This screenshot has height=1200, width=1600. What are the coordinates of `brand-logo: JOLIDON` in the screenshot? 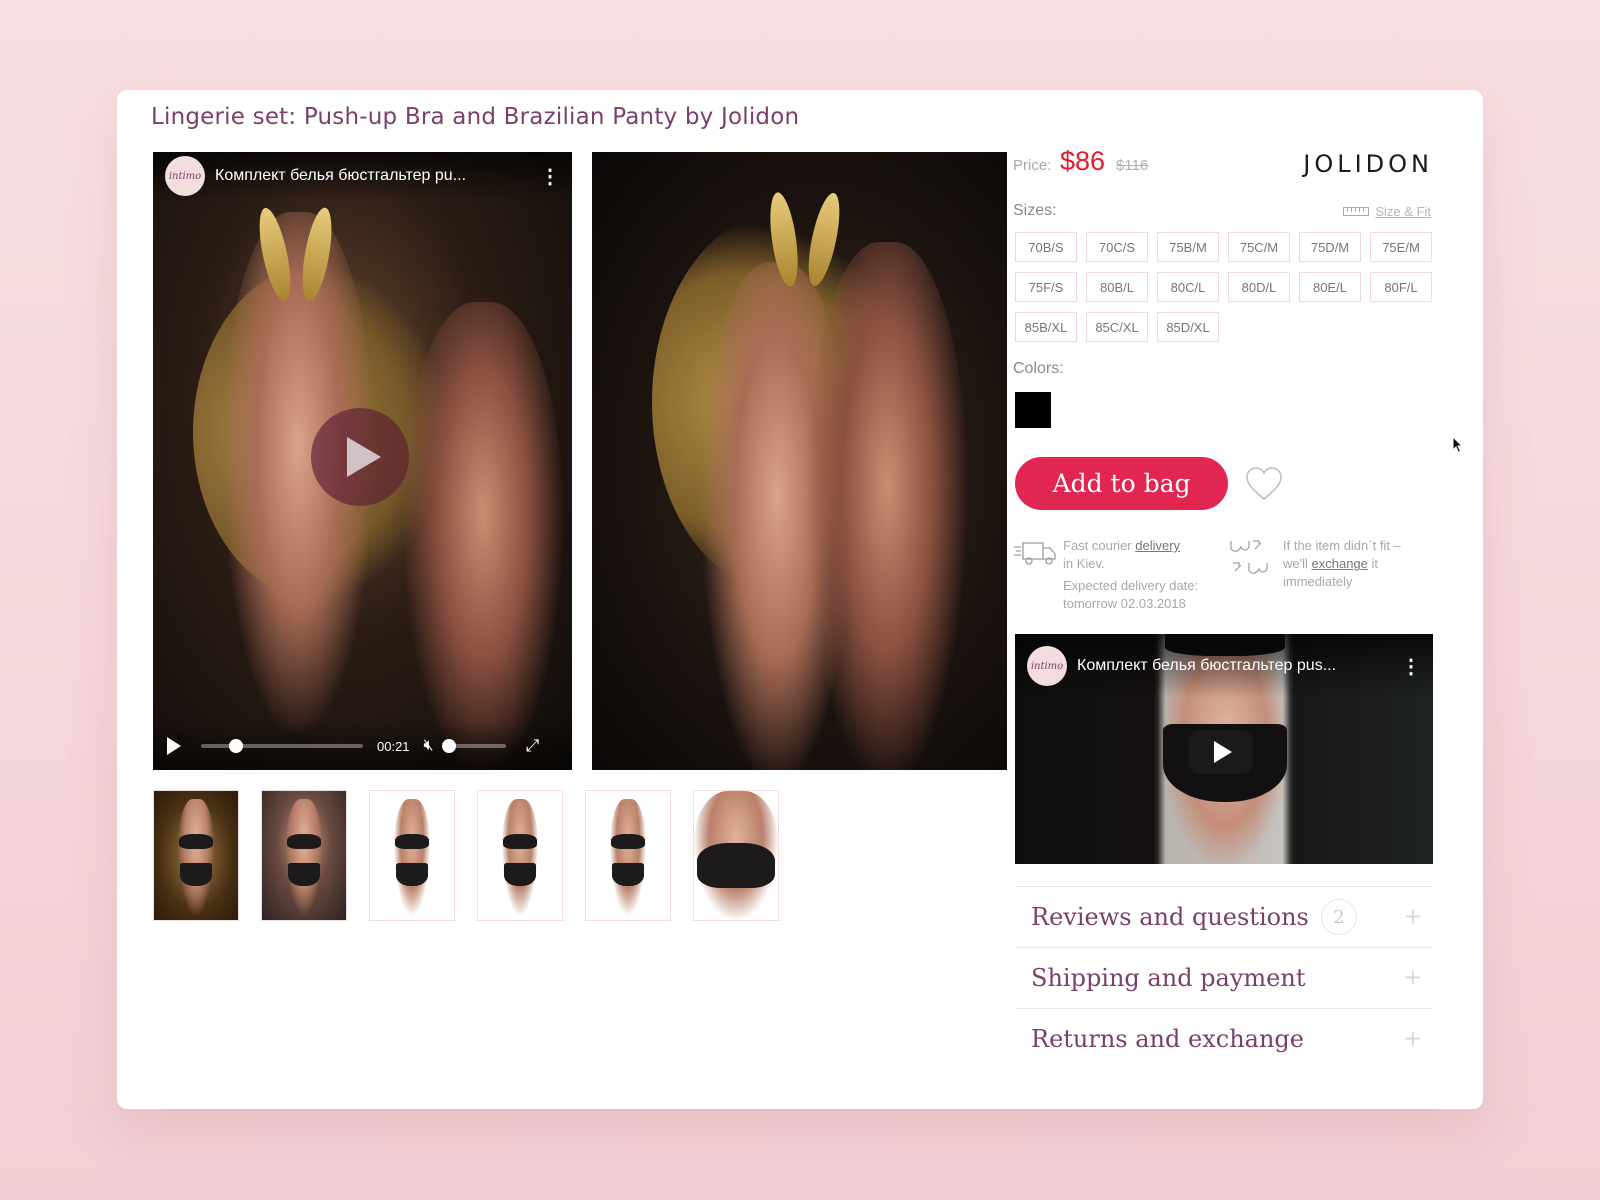 It's located at (1368, 164).